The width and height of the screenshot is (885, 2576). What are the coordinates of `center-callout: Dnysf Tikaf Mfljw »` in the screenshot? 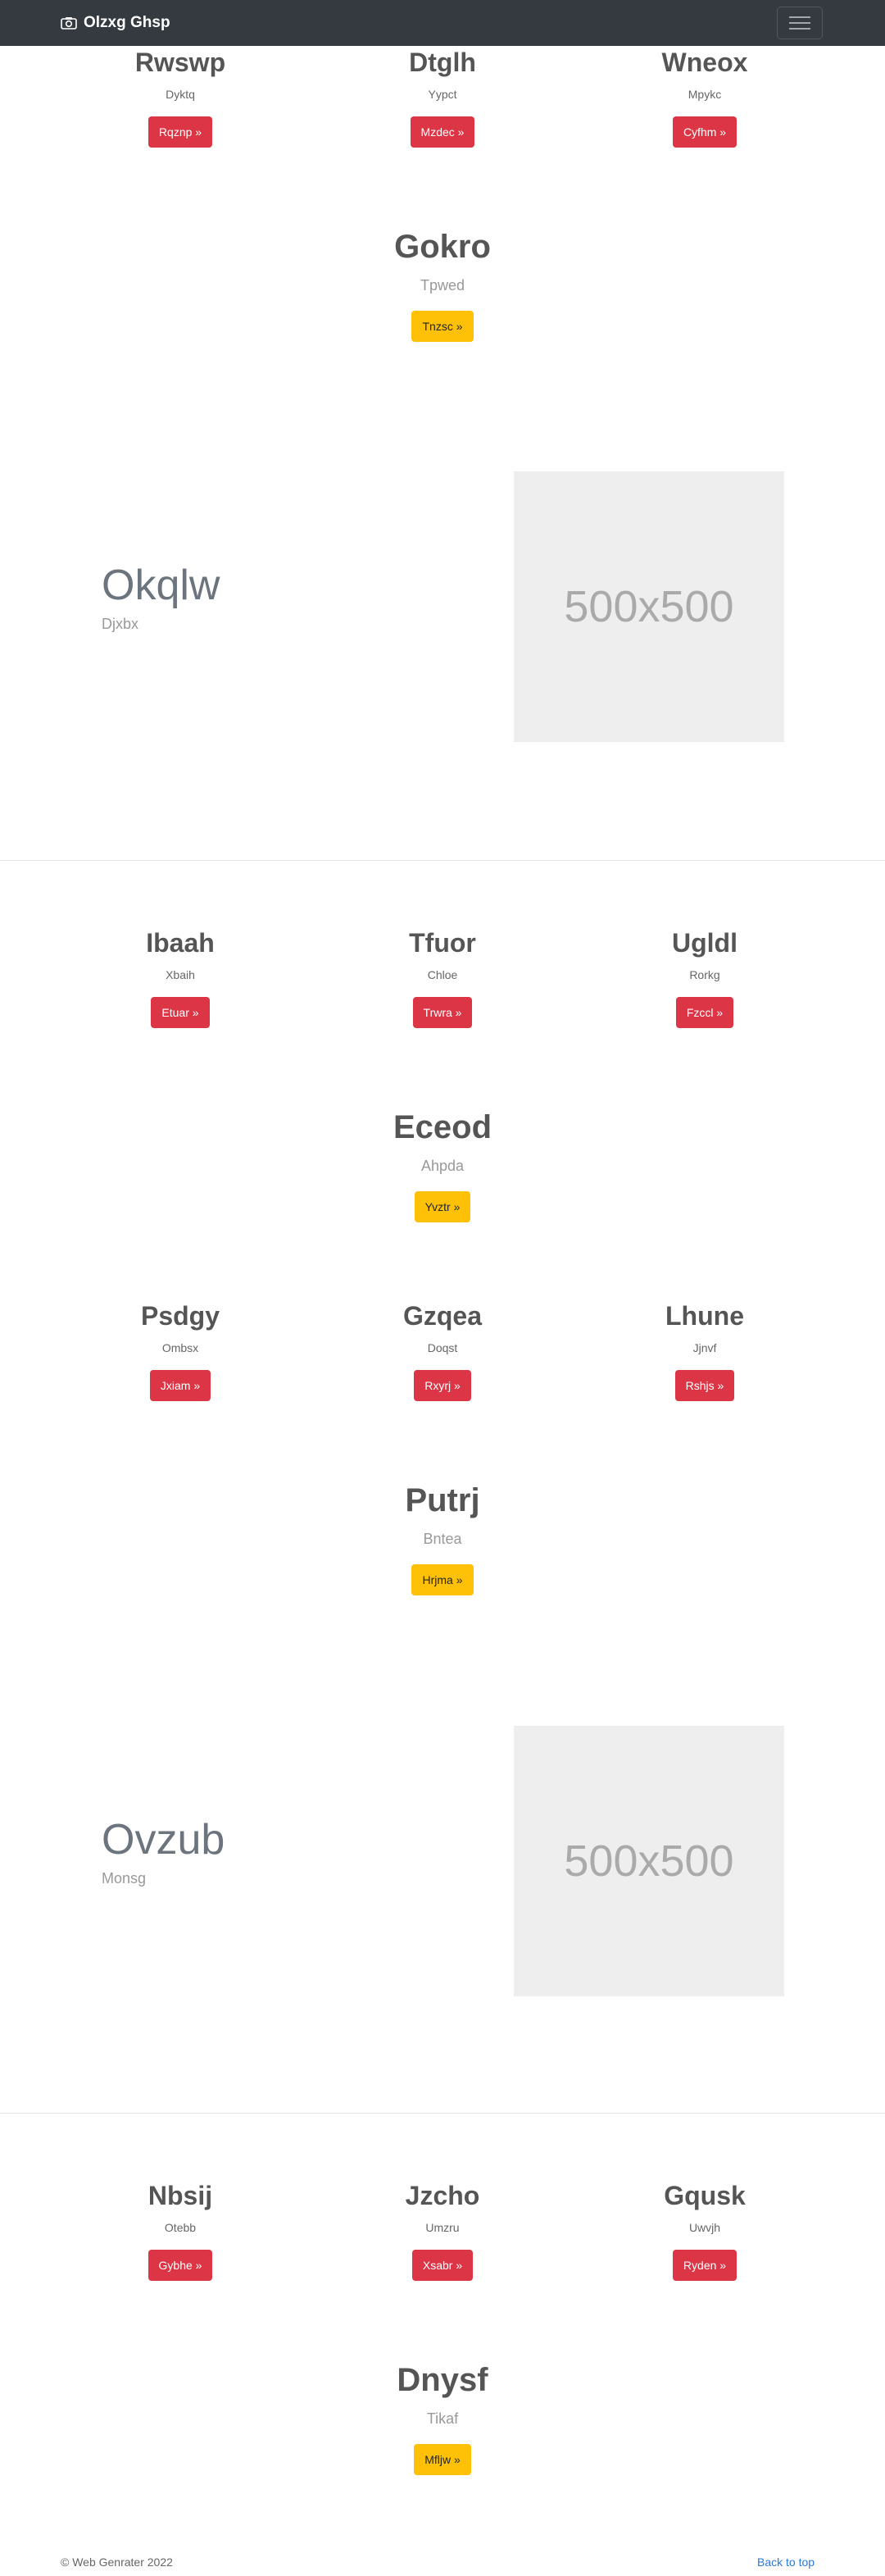 It's located at (442, 2417).